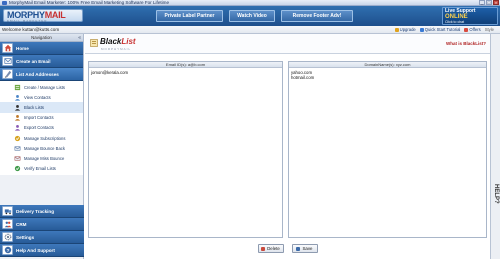 This screenshot has height=259, width=500. I want to click on subscriptions-icon, so click(17, 138).